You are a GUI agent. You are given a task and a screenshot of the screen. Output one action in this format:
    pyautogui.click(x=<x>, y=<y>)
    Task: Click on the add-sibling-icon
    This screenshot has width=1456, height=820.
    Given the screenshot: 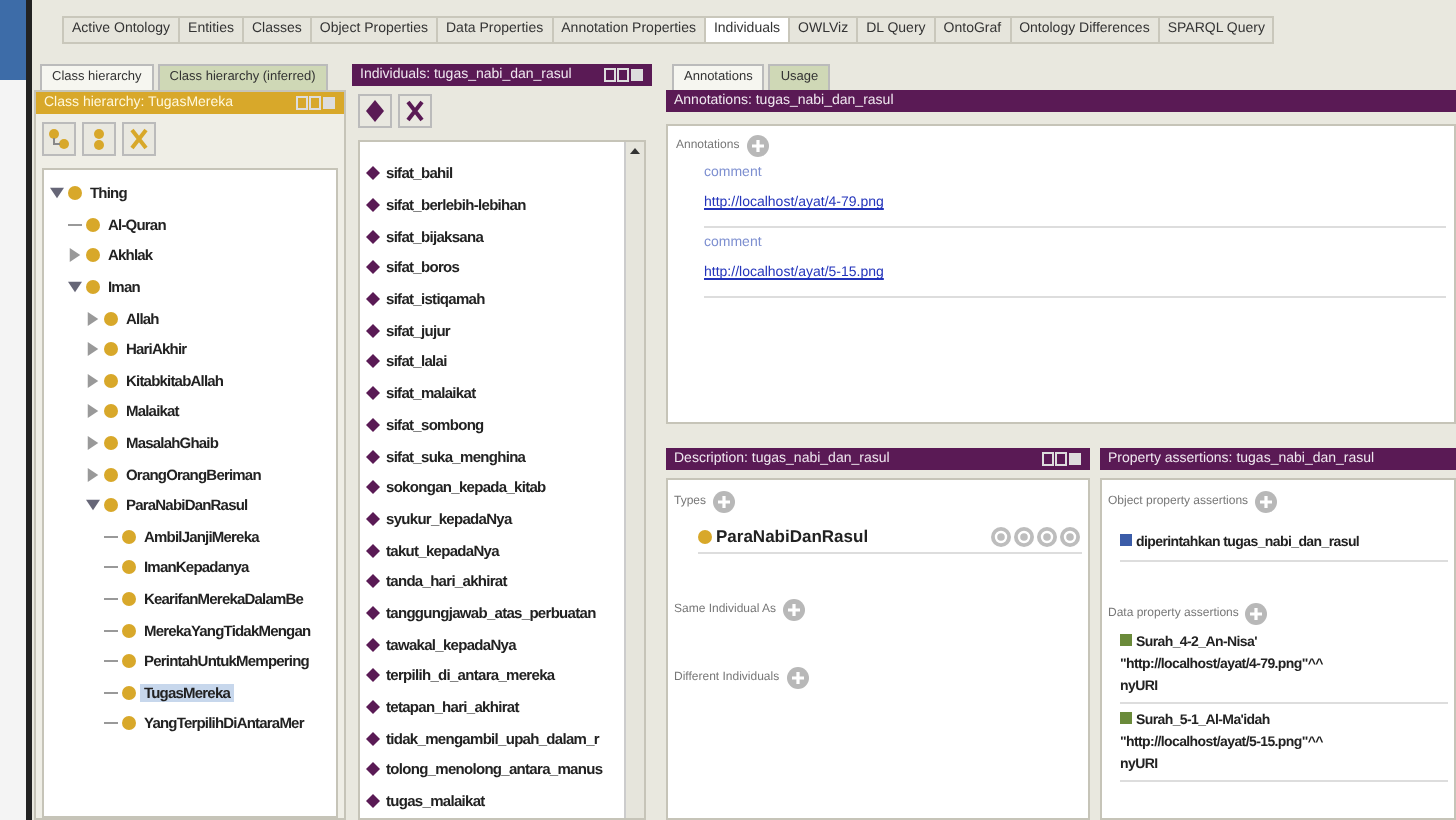 What is the action you would take?
    pyautogui.click(x=99, y=139)
    